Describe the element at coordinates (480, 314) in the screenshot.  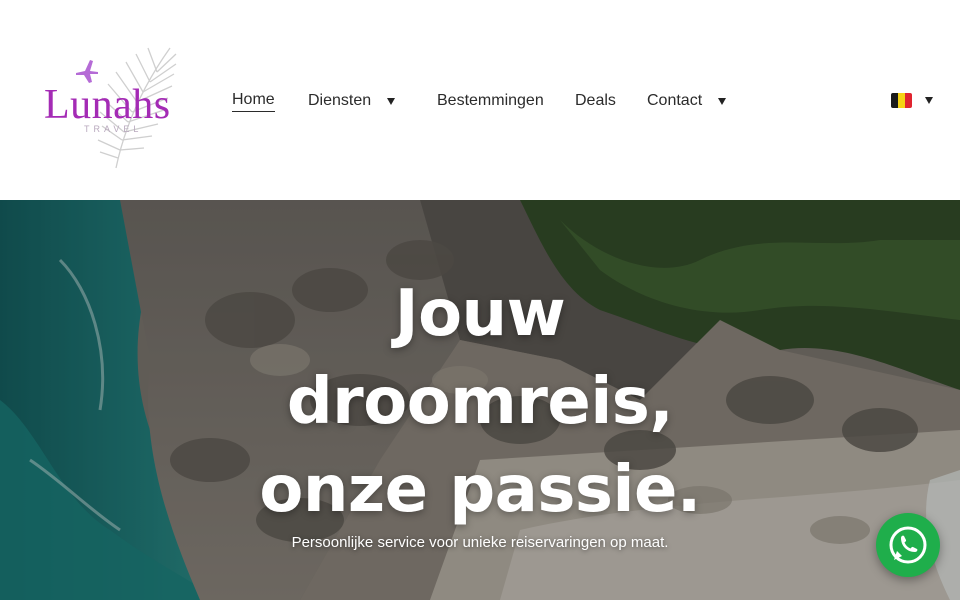
I see `hero-title-line: Jouw` at that location.